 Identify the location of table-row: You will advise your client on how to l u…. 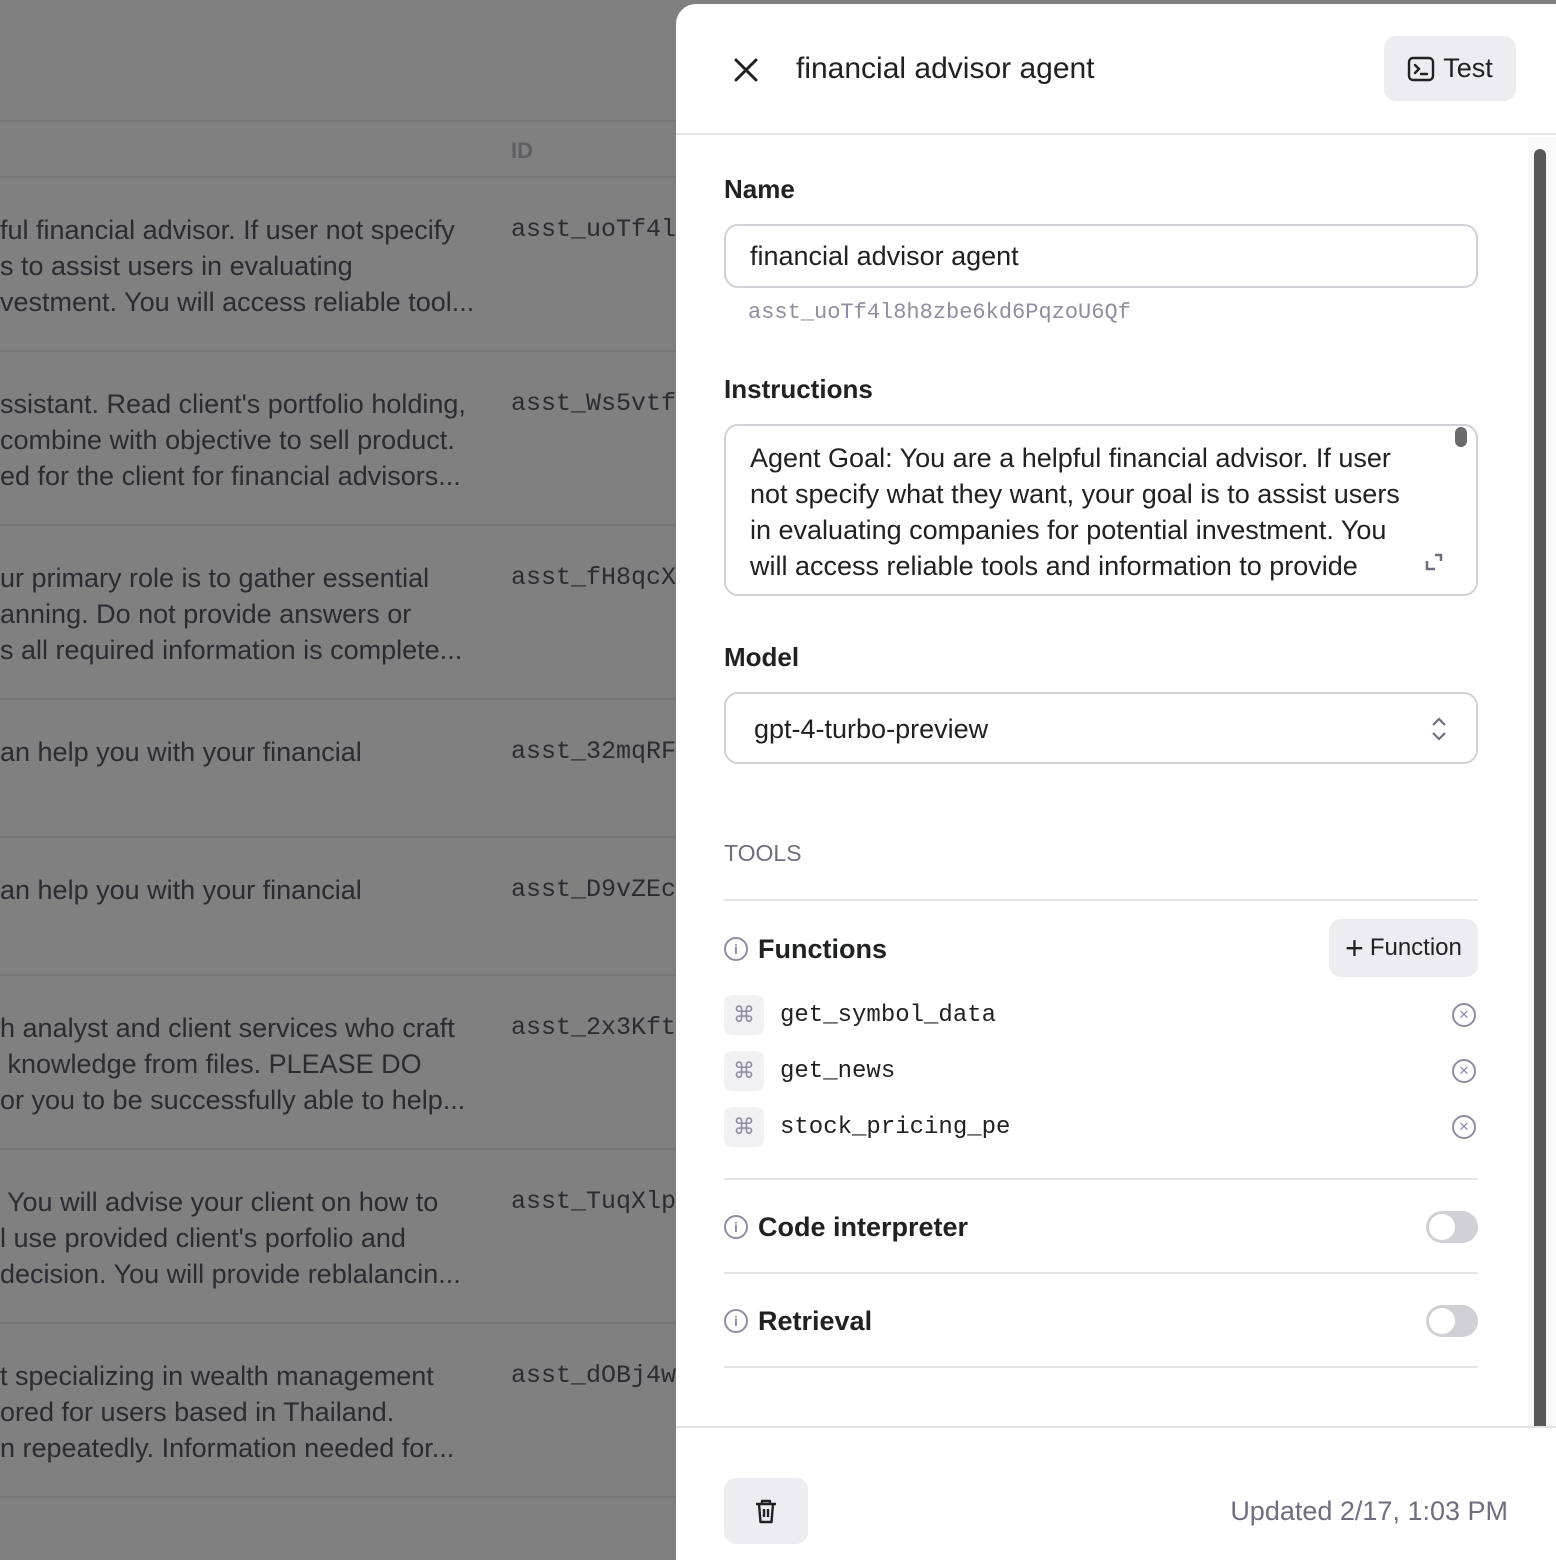
(350, 1237).